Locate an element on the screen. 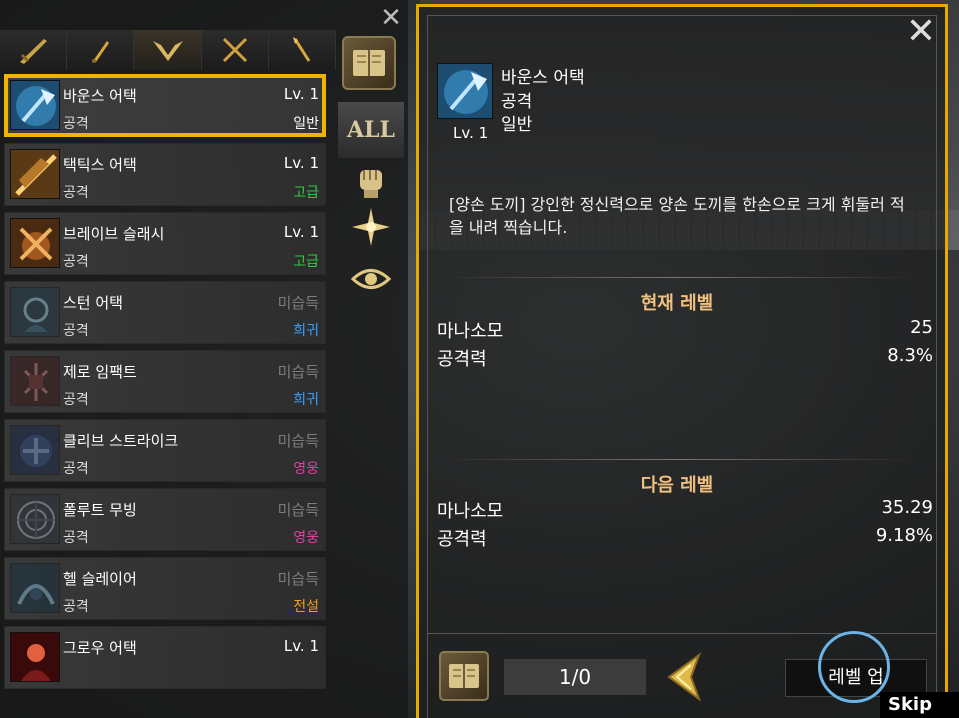 The image size is (959, 718). tab-greatsword is located at coordinates (34, 50).